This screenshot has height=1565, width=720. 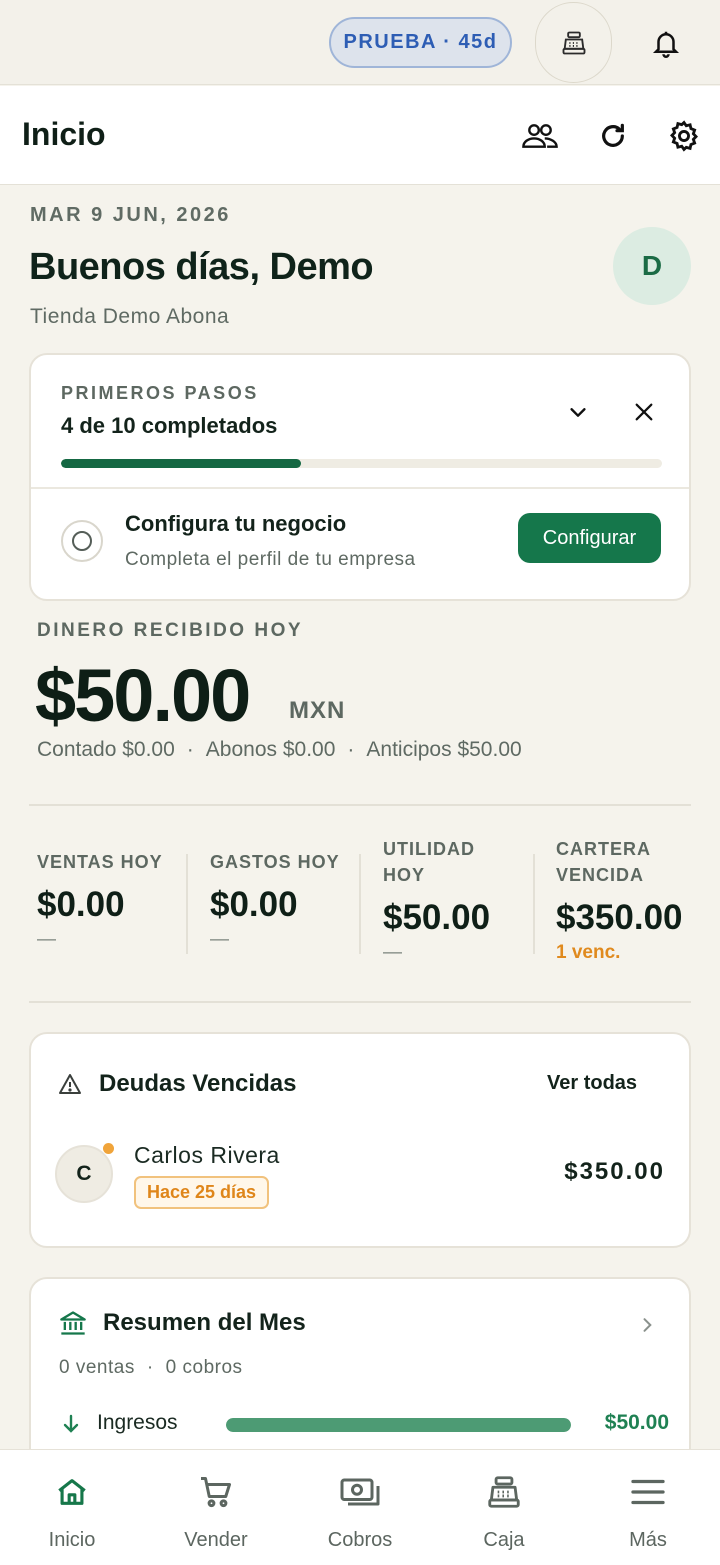 I want to click on tab-vender: Vender, so click(x=216, y=1507).